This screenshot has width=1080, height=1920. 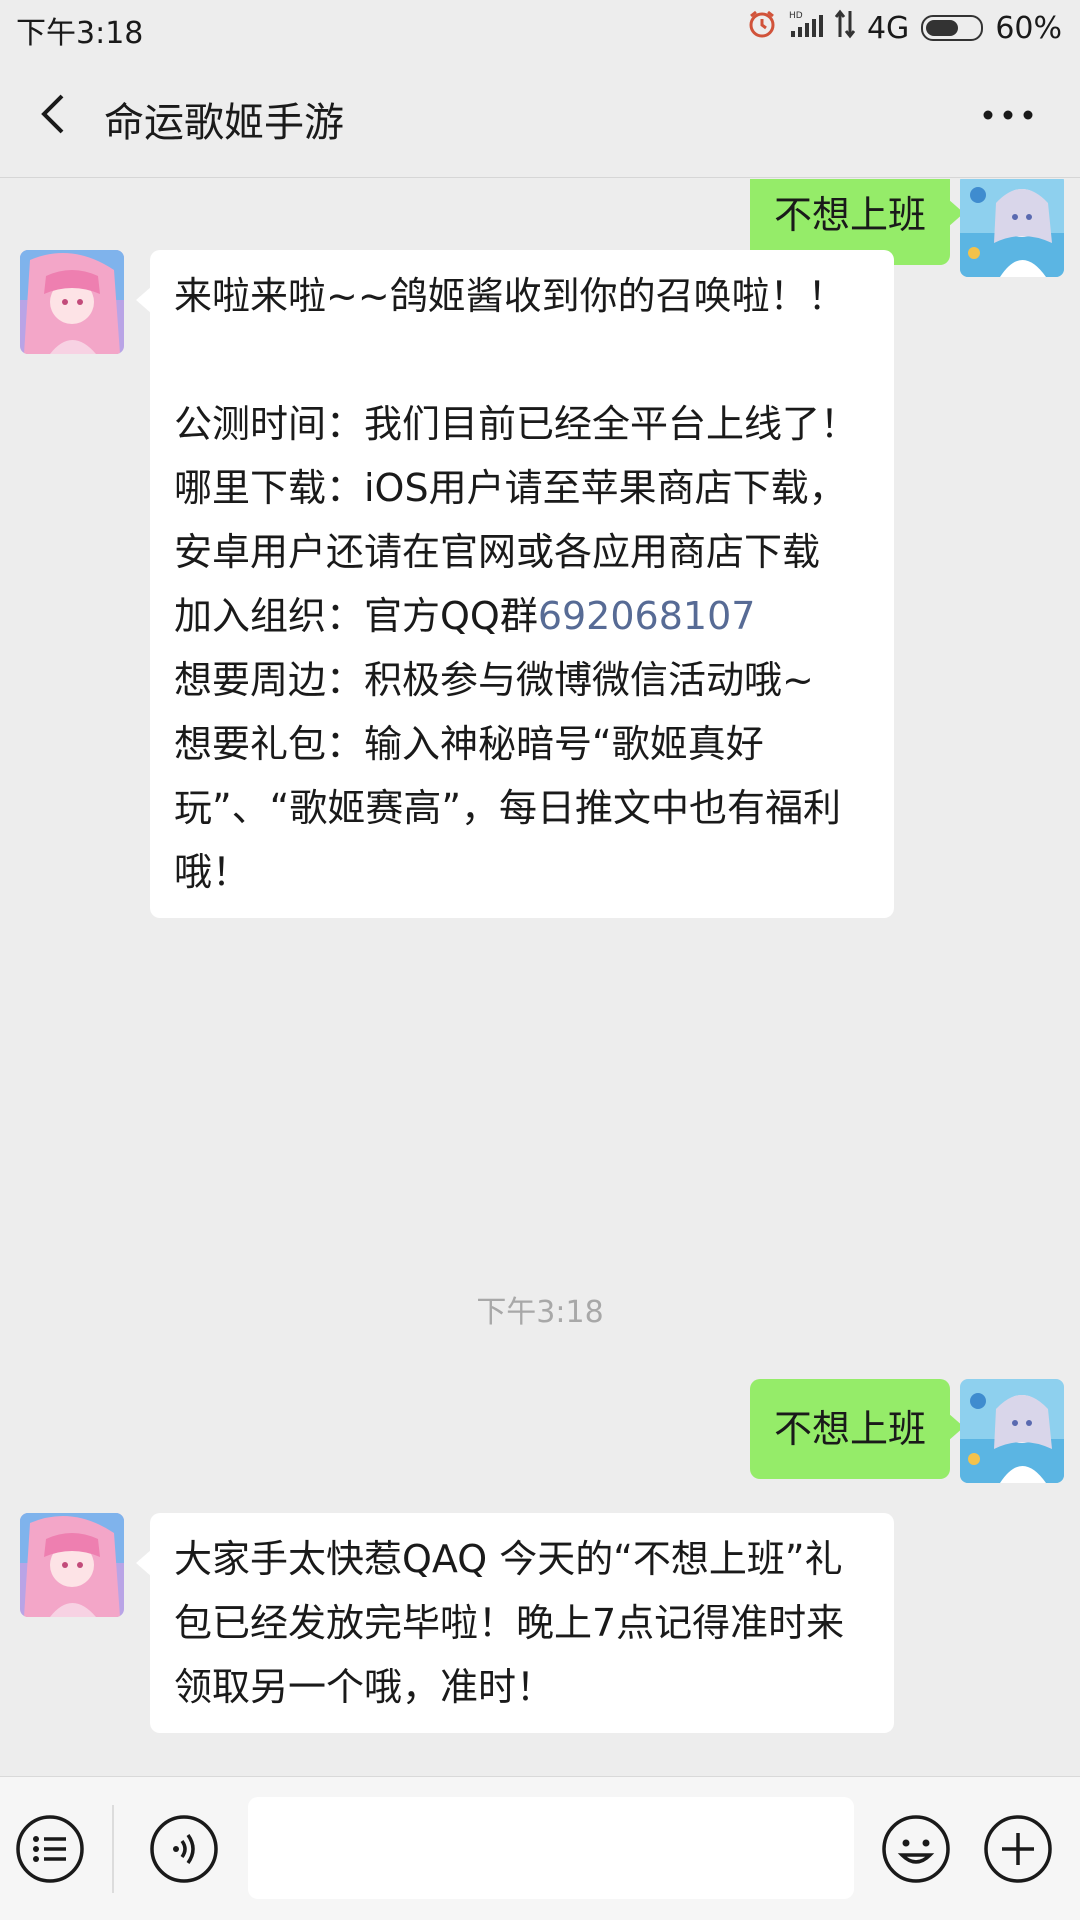 I want to click on status-icons: HD 4G 60%, so click(x=904, y=28).